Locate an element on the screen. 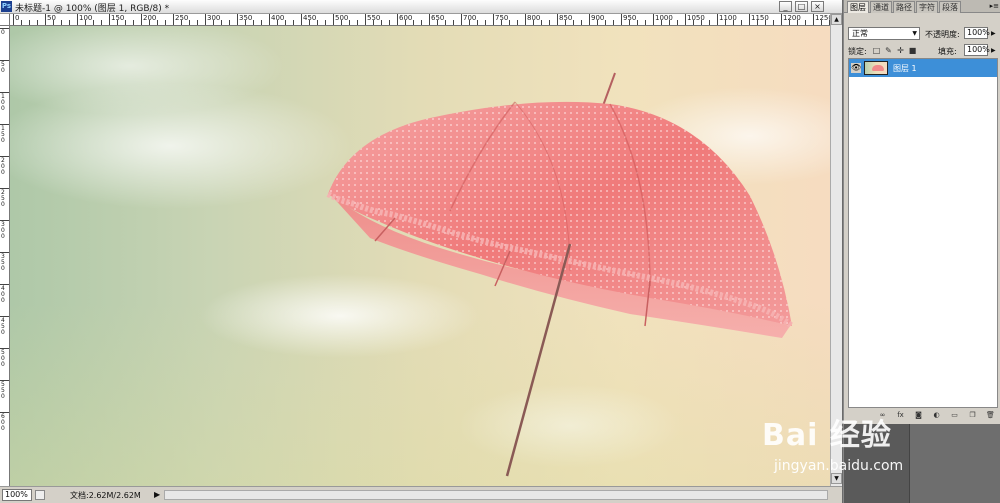  tab-paragraph: 段落 is located at coordinates (950, 7).